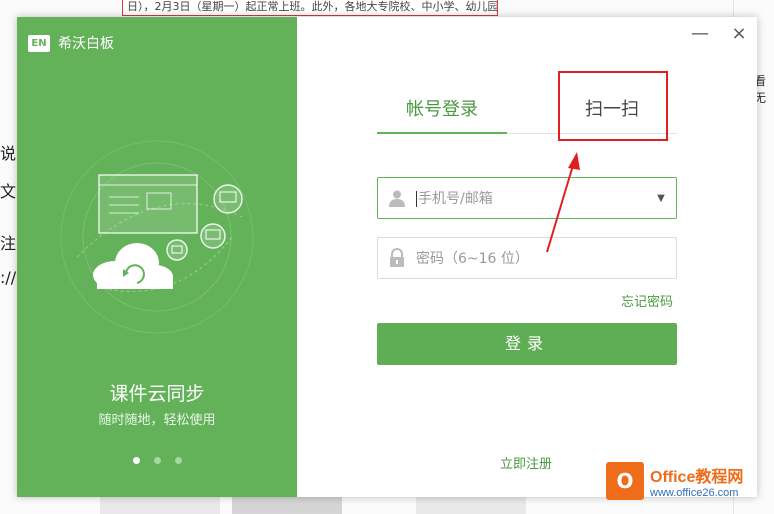  Describe the element at coordinates (700, 34) in the screenshot. I see `minimize-button: —` at that location.